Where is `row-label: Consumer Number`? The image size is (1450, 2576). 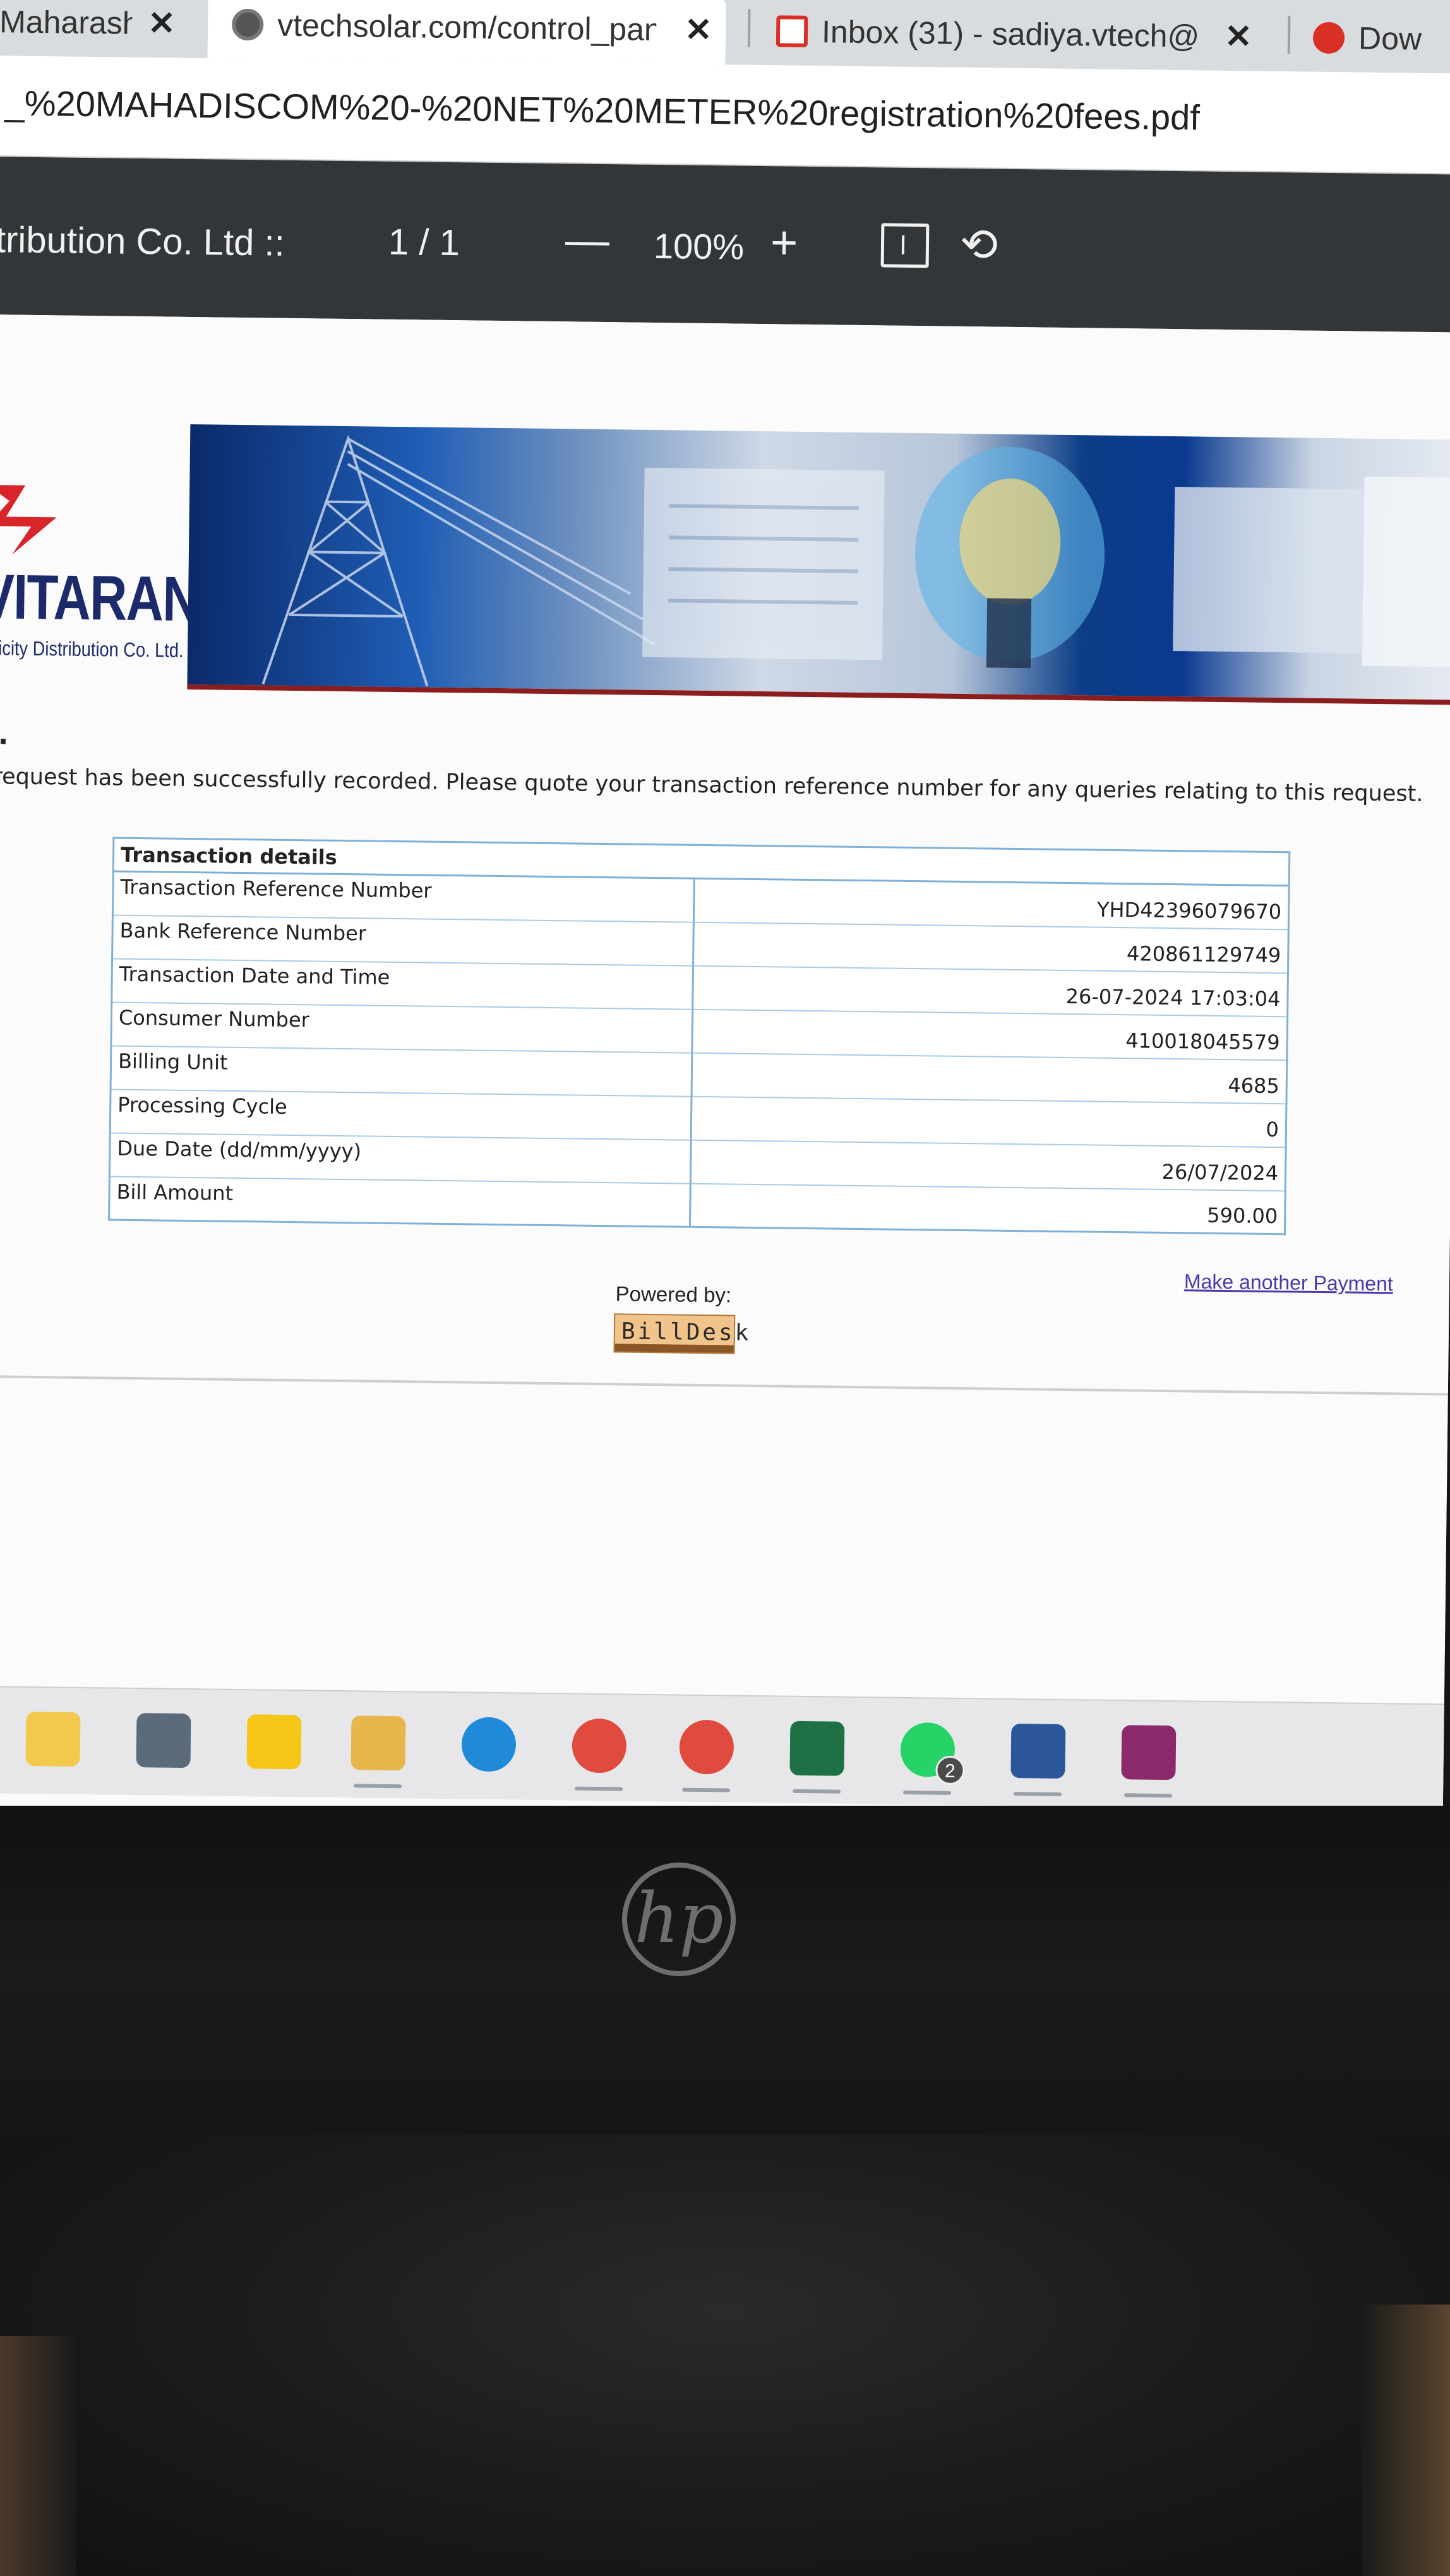
row-label: Consumer Number is located at coordinates (402, 1027).